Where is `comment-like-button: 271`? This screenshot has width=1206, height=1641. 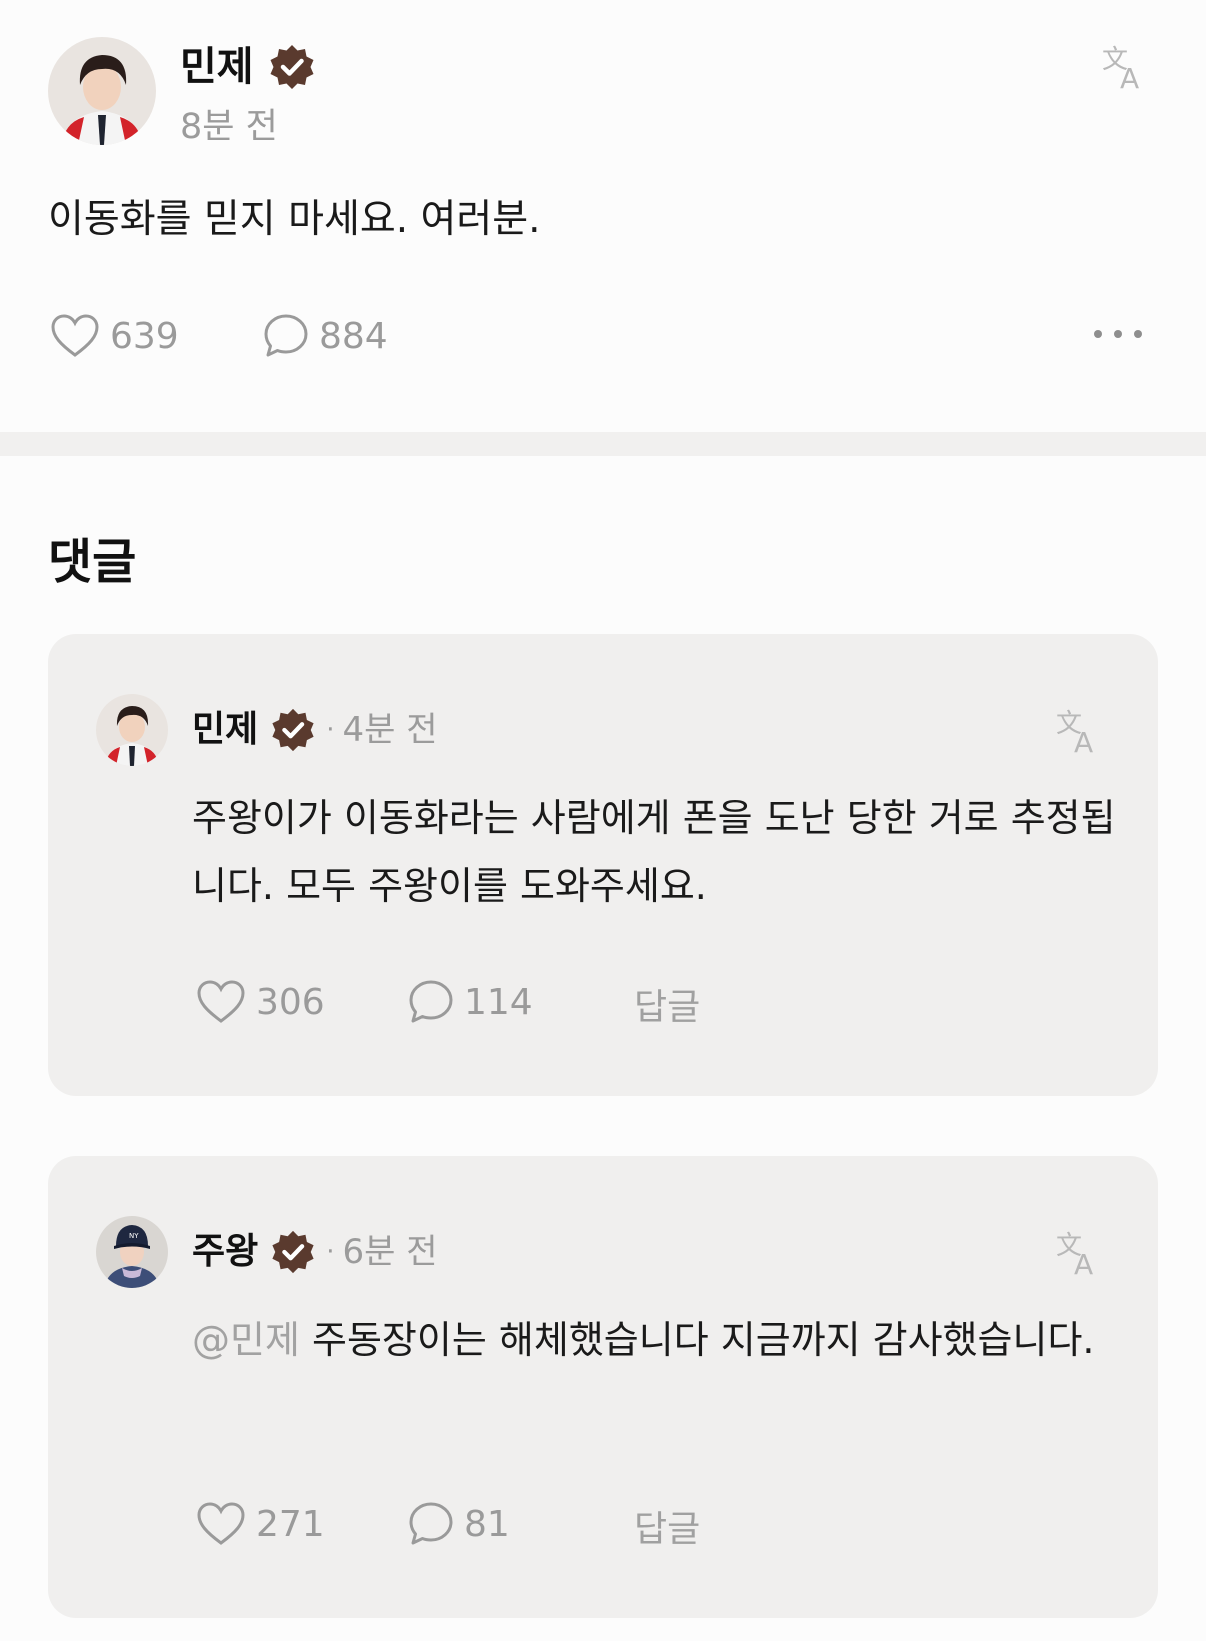
comment-like-button: 271 is located at coordinates (260, 1524).